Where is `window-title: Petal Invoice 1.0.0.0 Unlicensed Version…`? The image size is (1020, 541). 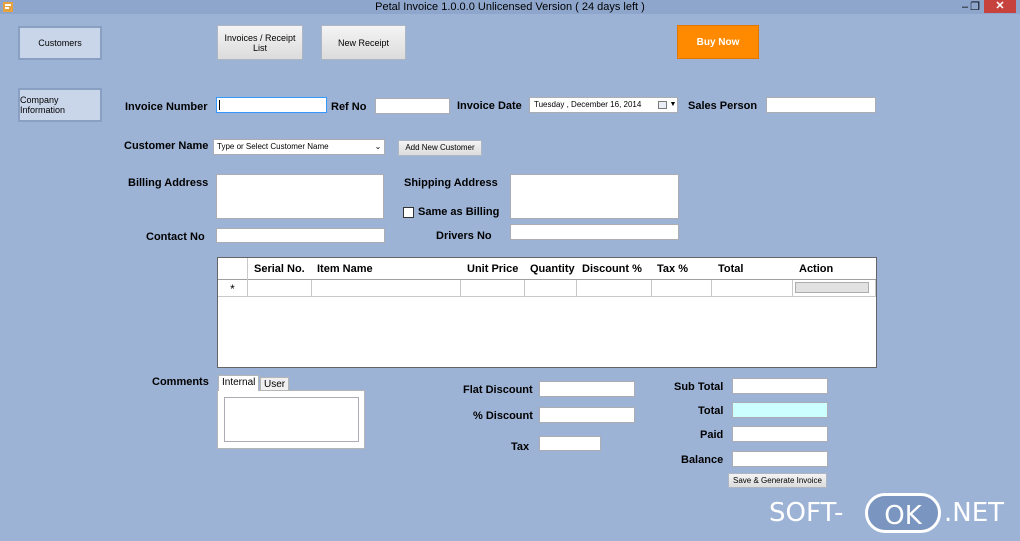 window-title: Petal Invoice 1.0.0.0 Unlicensed Version… is located at coordinates (510, 7).